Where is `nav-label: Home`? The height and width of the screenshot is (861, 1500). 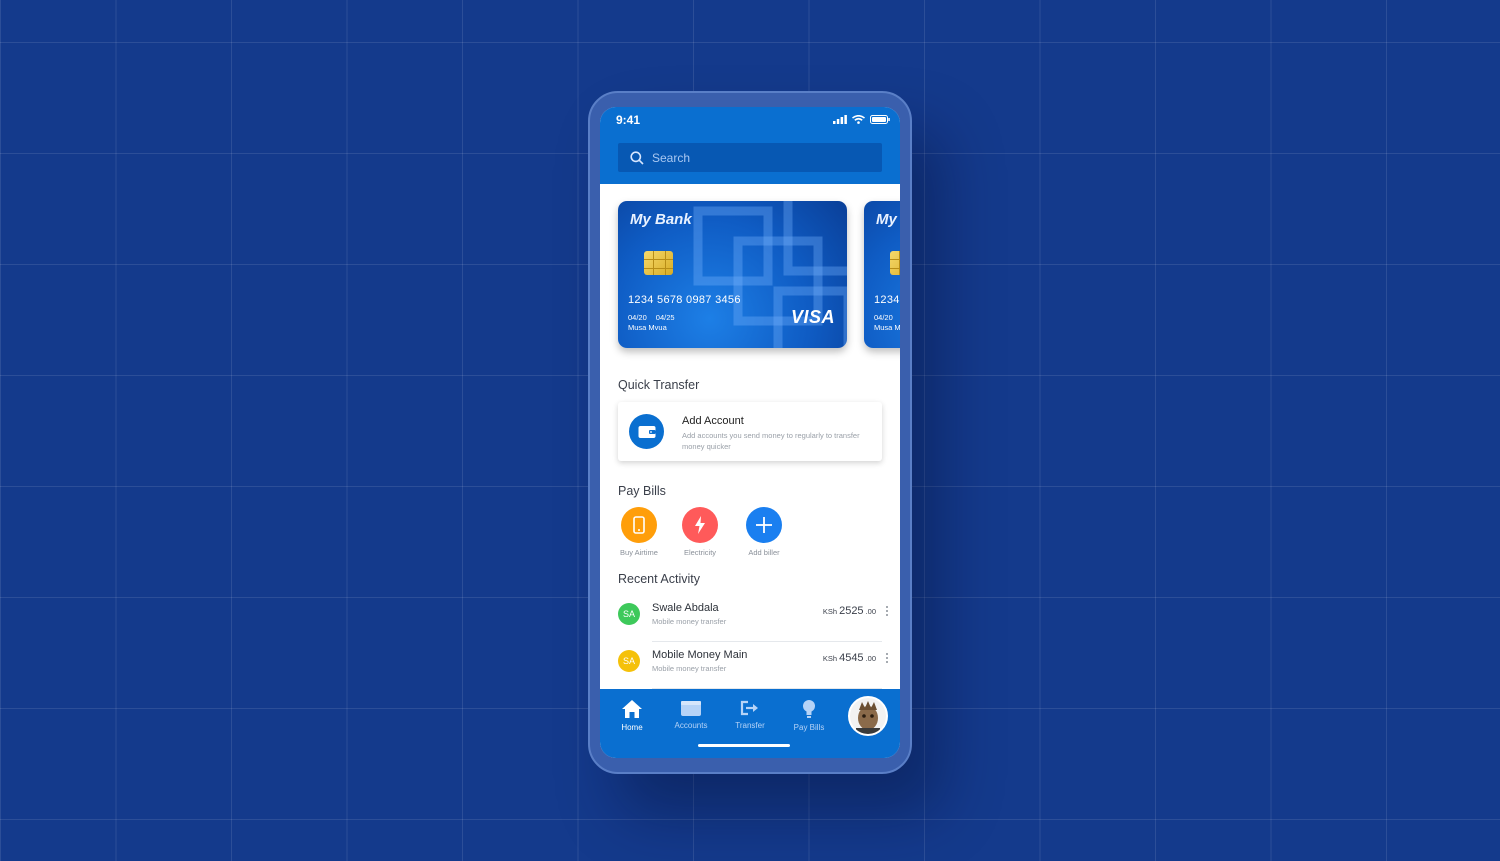 nav-label: Home is located at coordinates (632, 727).